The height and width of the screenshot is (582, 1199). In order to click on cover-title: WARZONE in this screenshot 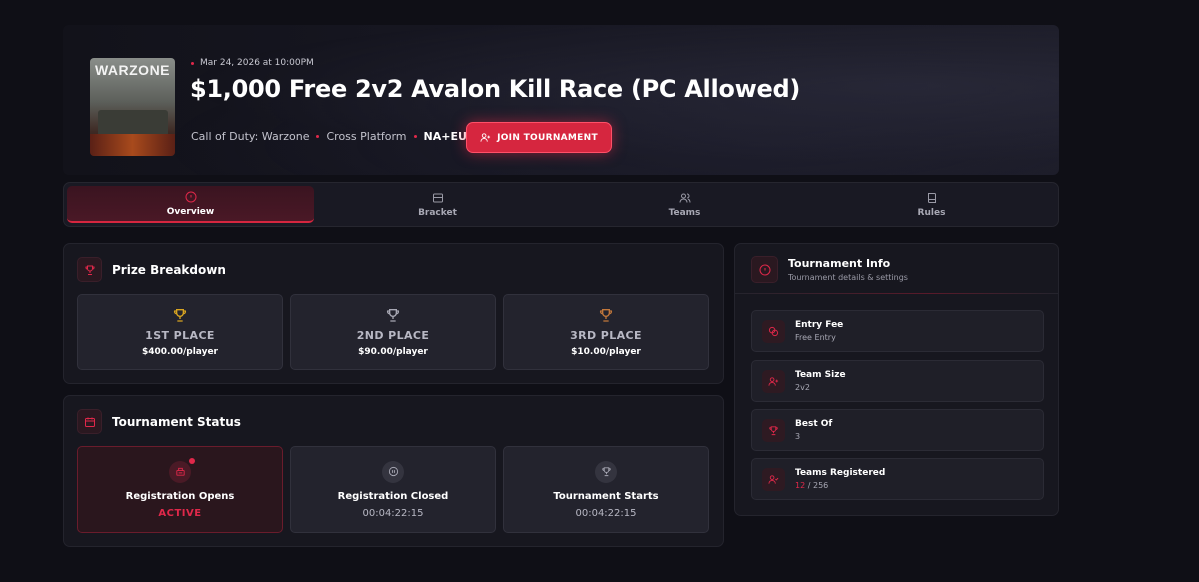, I will do `click(132, 70)`.